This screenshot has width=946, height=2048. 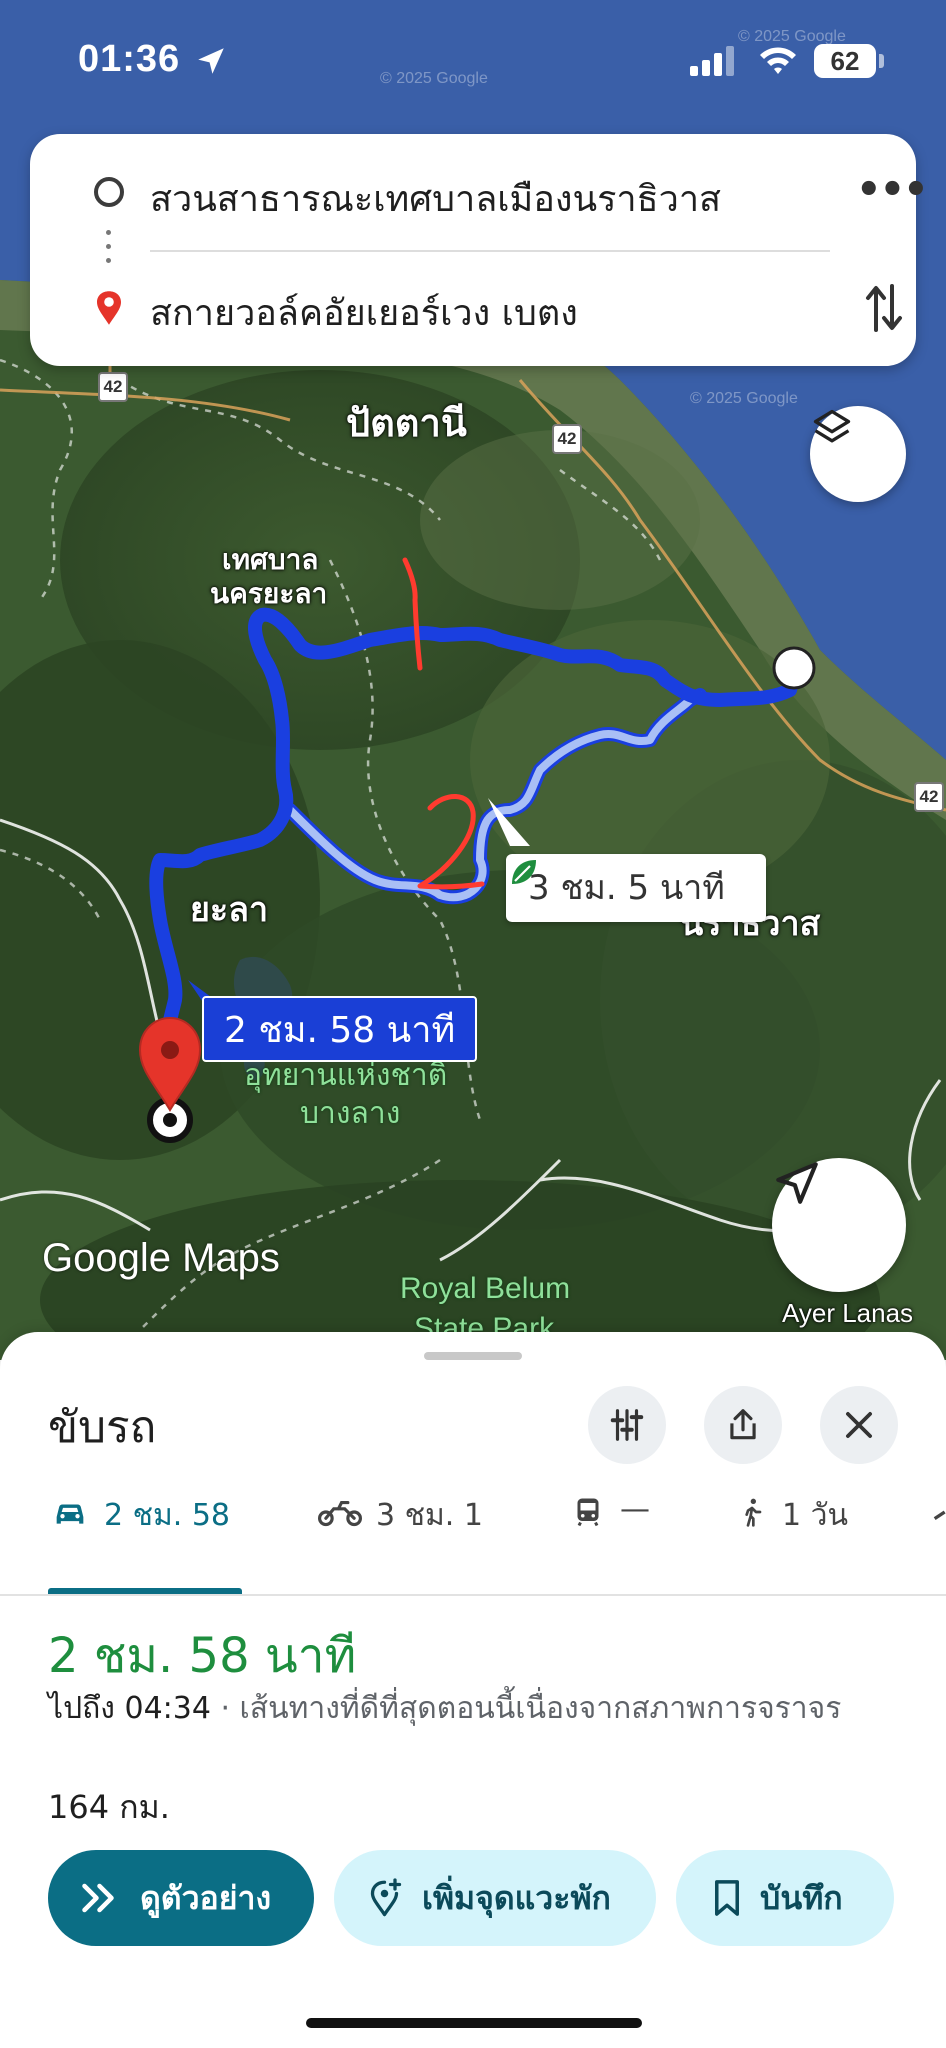 What do you see at coordinates (340, 1029) in the screenshot?
I see `main-route-time-label: 2 ชม. 58 นาที` at bounding box center [340, 1029].